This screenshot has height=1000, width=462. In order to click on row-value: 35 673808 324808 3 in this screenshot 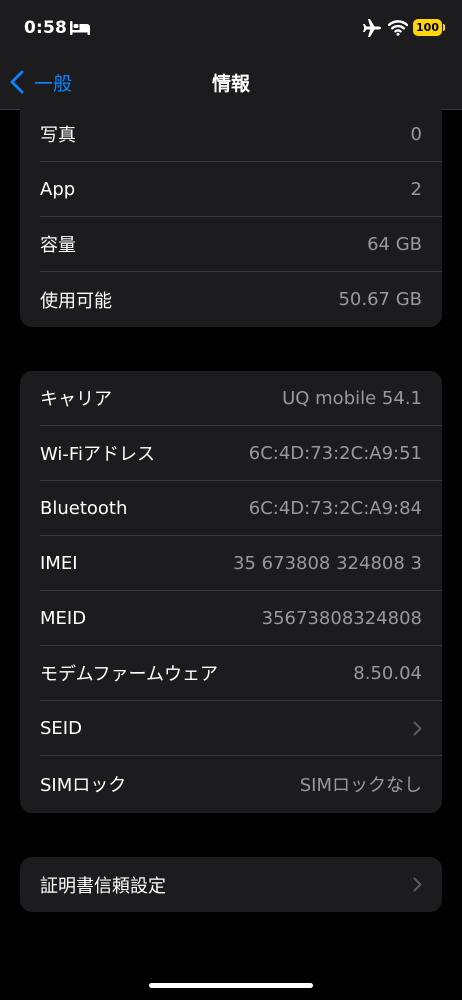, I will do `click(327, 563)`.